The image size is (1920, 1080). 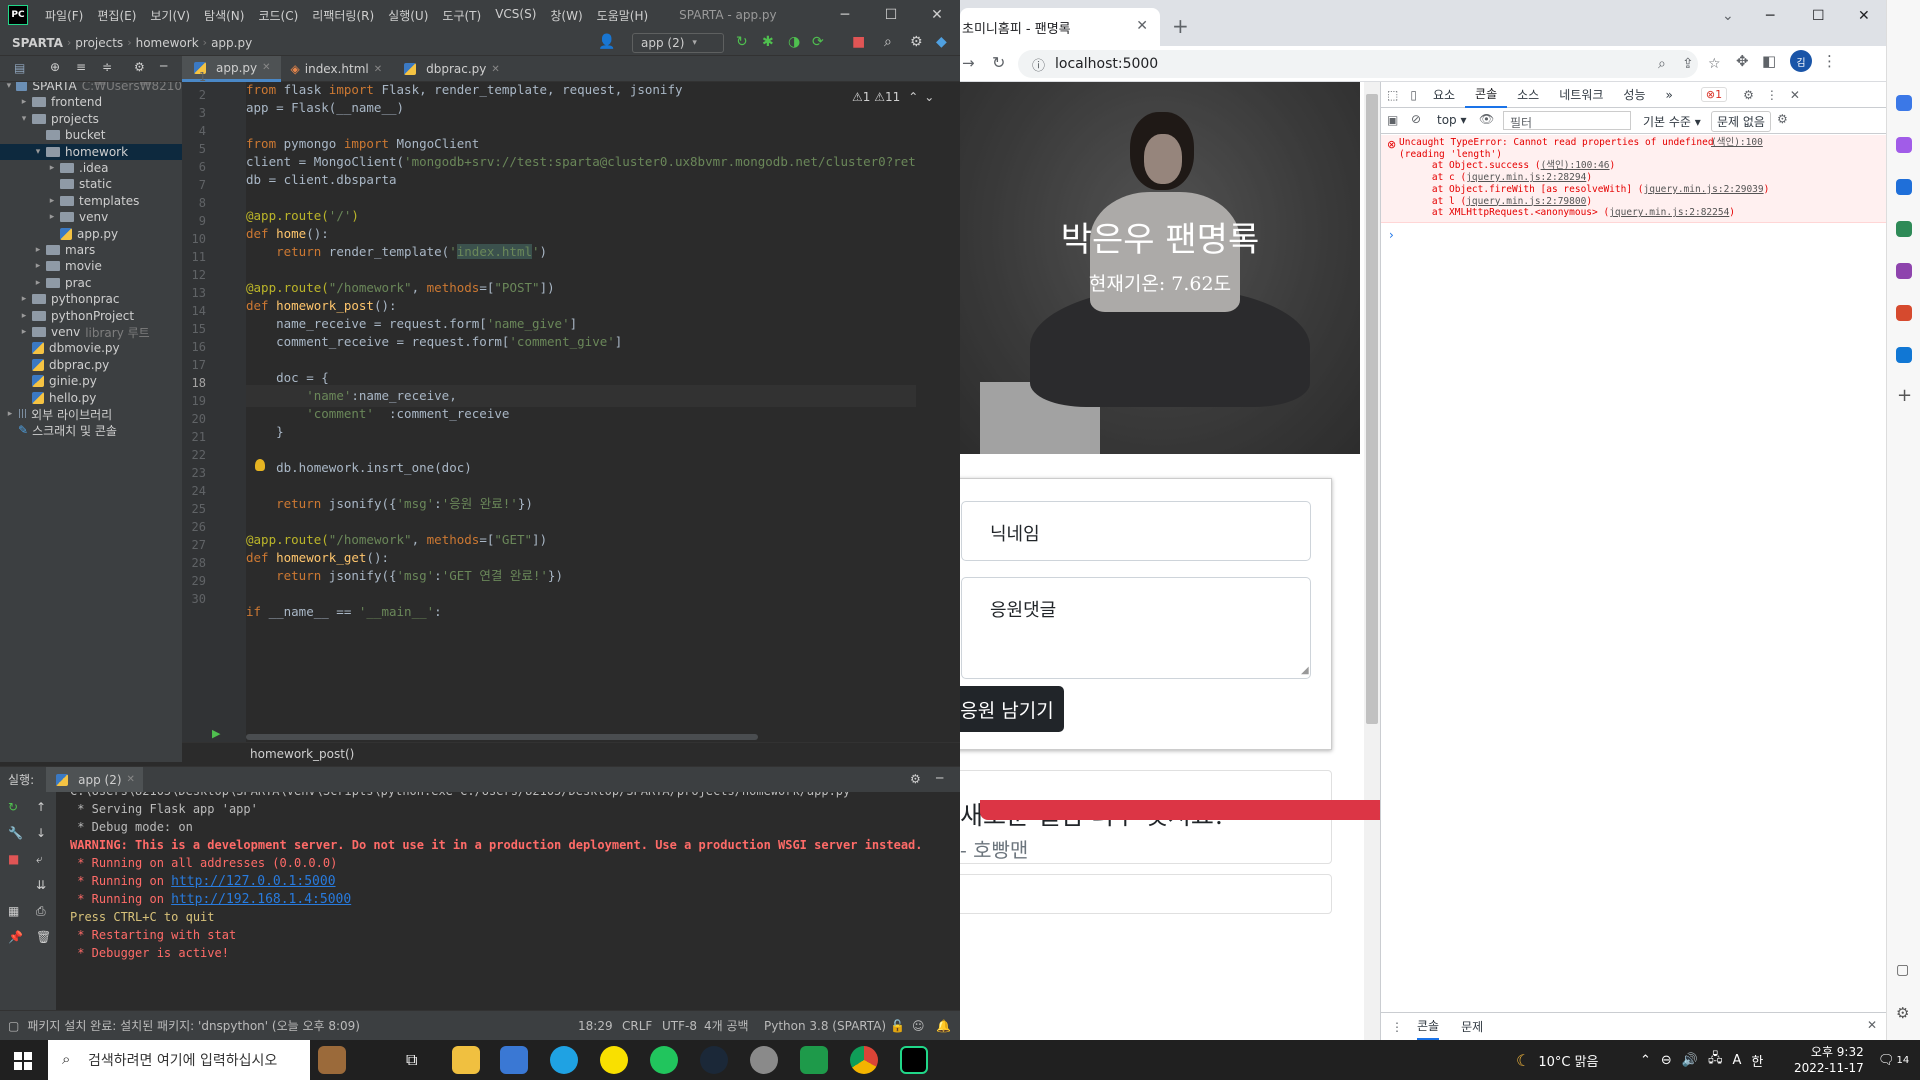 I want to click on run-tab: app (2) ✕, so click(x=94, y=779).